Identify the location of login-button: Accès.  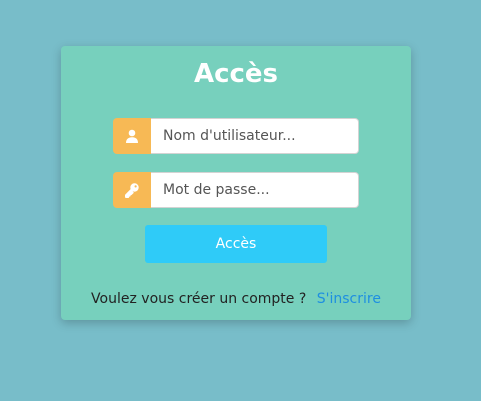
(236, 244).